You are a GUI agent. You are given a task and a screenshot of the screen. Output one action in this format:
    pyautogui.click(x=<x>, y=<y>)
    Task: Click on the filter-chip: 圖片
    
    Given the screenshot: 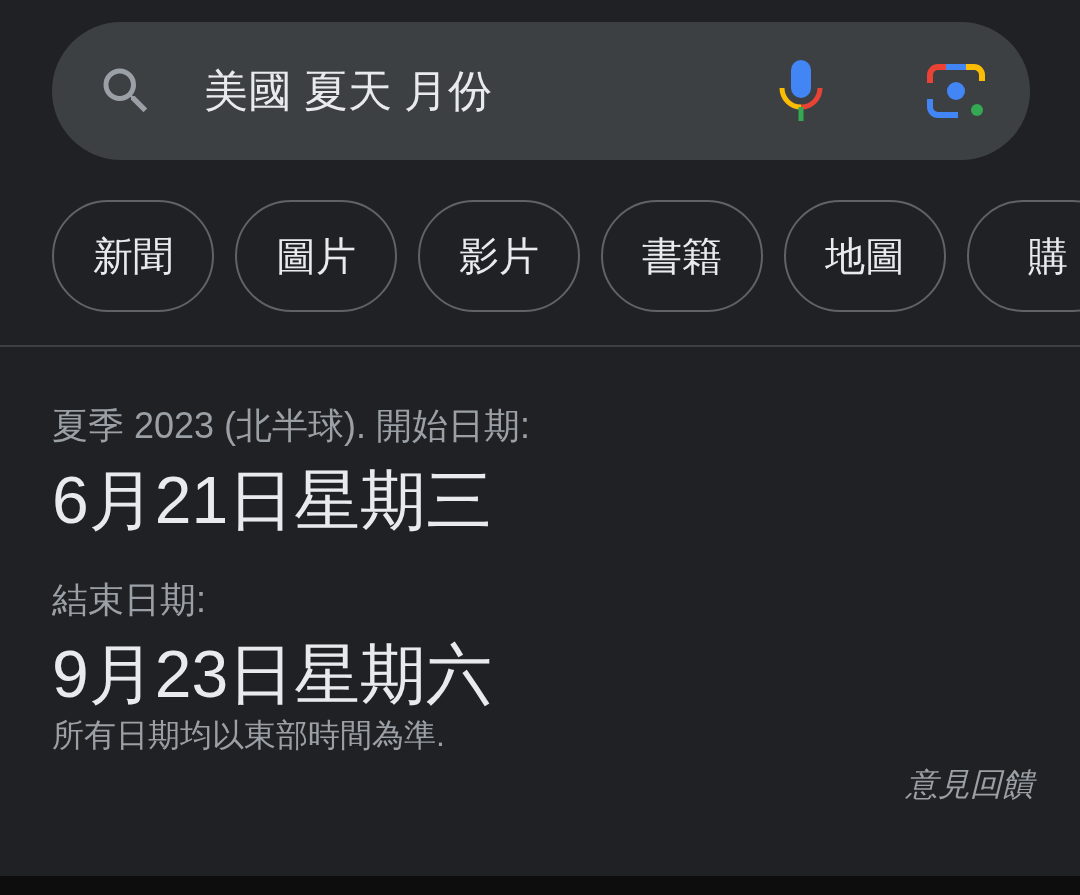 What is the action you would take?
    pyautogui.click(x=316, y=256)
    